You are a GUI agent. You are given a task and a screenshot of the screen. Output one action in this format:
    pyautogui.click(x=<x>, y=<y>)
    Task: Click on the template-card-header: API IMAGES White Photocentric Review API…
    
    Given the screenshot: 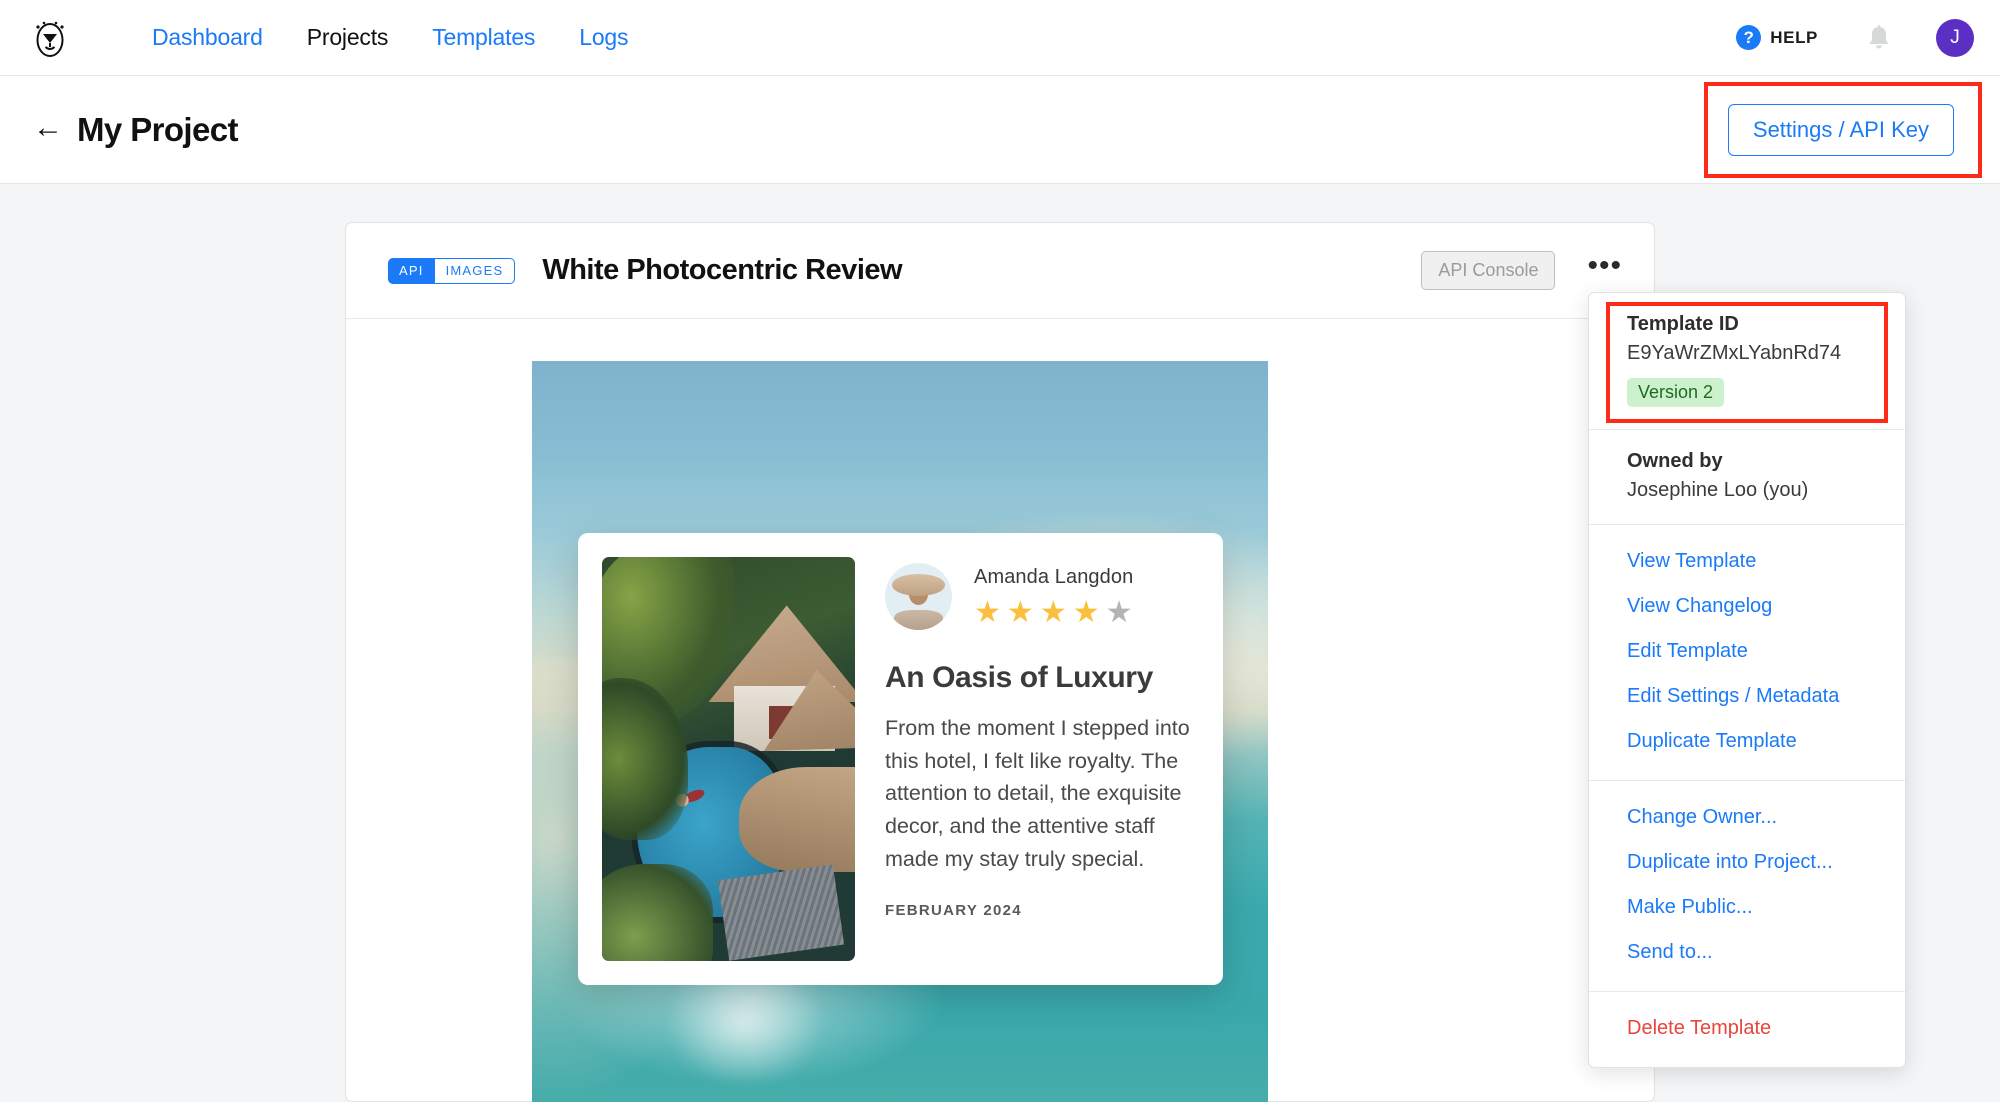 What is the action you would take?
    pyautogui.click(x=1000, y=271)
    